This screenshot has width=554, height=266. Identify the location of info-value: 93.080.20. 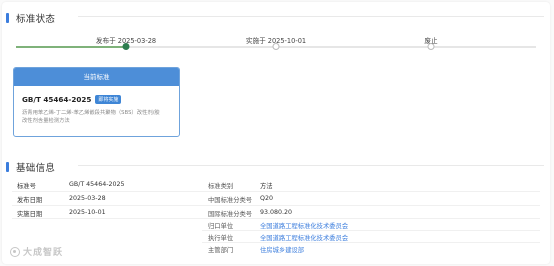
(276, 212).